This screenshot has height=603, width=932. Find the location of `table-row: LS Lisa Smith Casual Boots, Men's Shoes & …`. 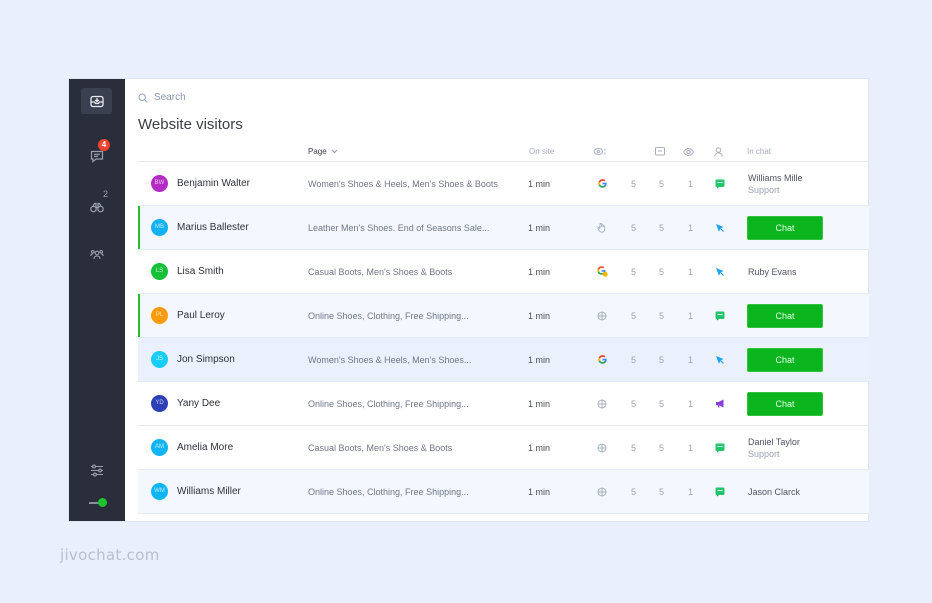

table-row: LS Lisa Smith Casual Boots, Men's Shoes & … is located at coordinates (503, 272).